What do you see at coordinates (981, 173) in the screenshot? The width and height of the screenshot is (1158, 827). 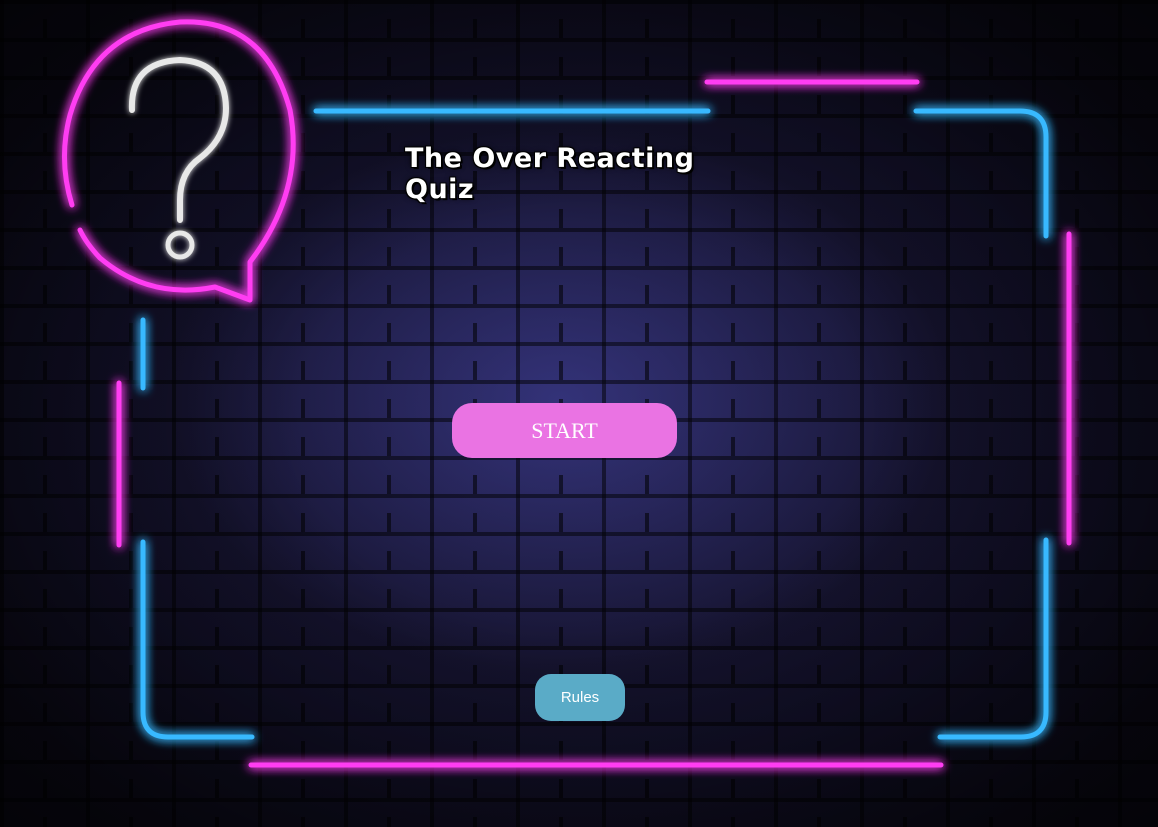 I see `neon-blue-top-right-corner` at bounding box center [981, 173].